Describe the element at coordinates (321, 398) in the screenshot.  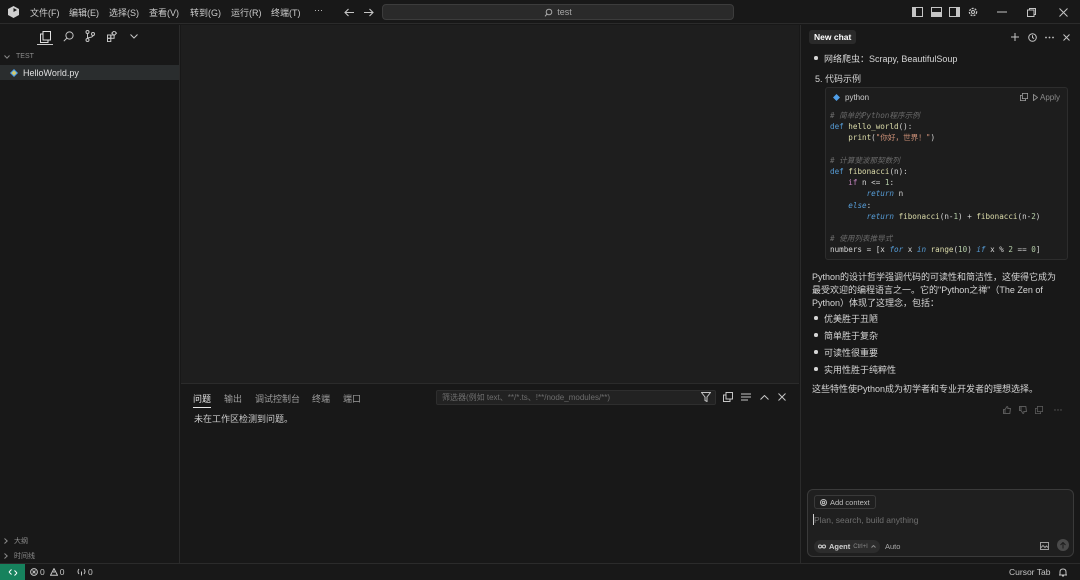
I see `tab-terminal: 终端` at that location.